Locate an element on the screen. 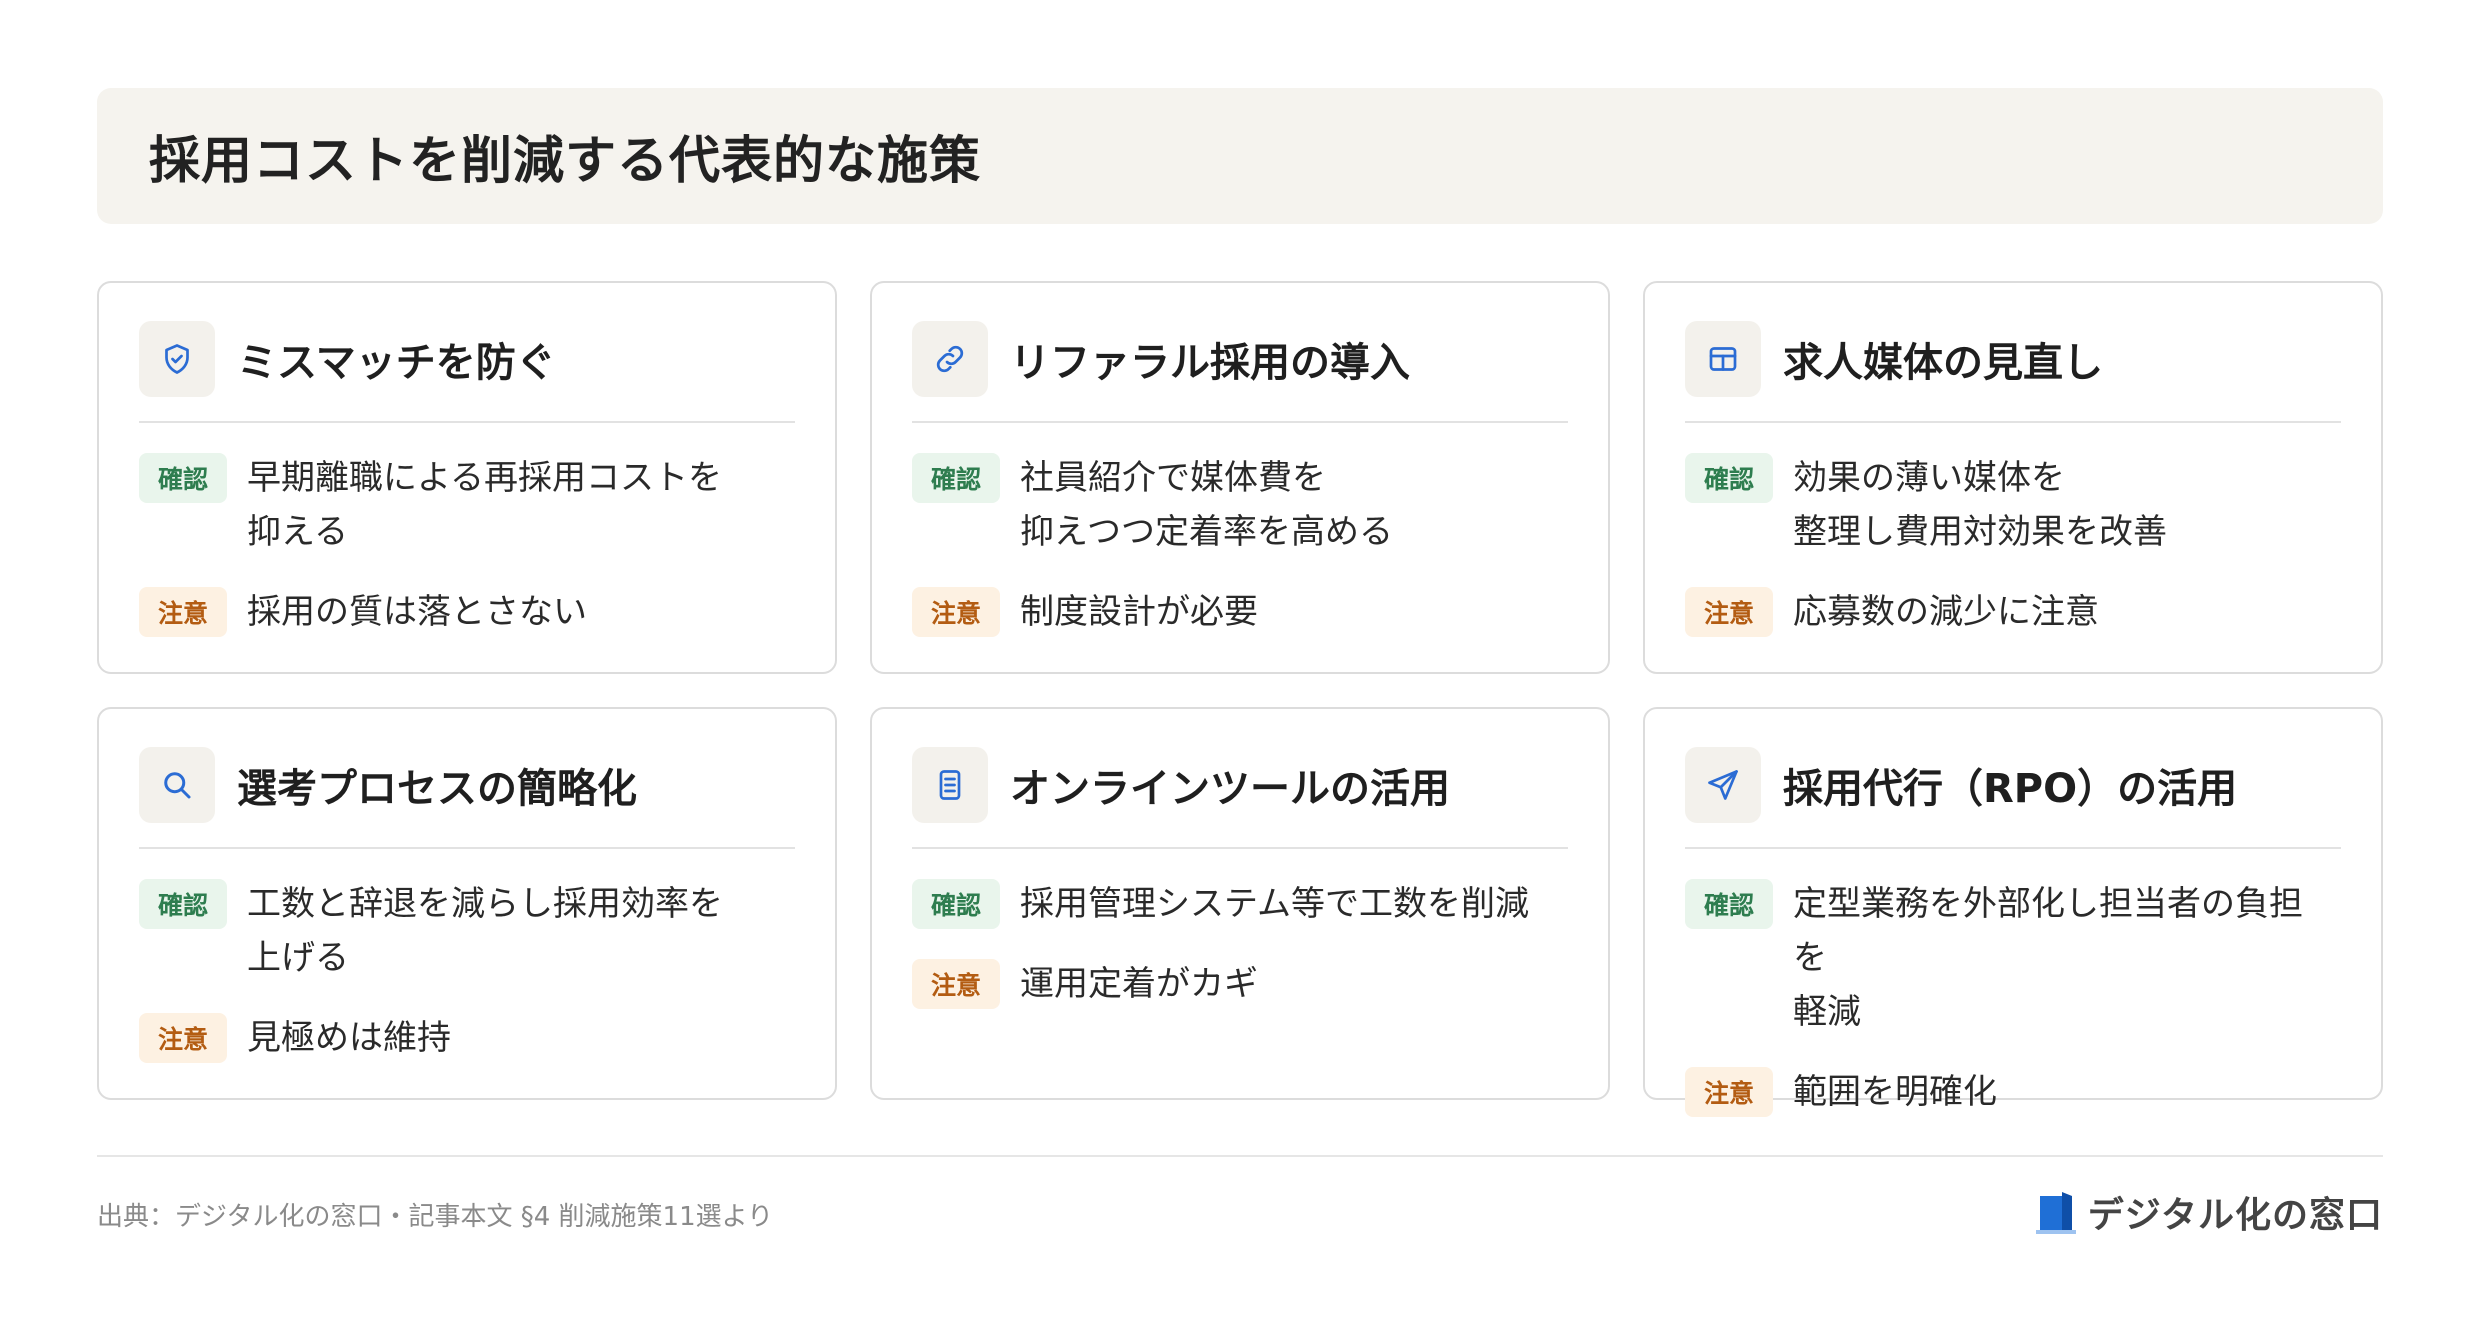  document-icon is located at coordinates (950, 785).